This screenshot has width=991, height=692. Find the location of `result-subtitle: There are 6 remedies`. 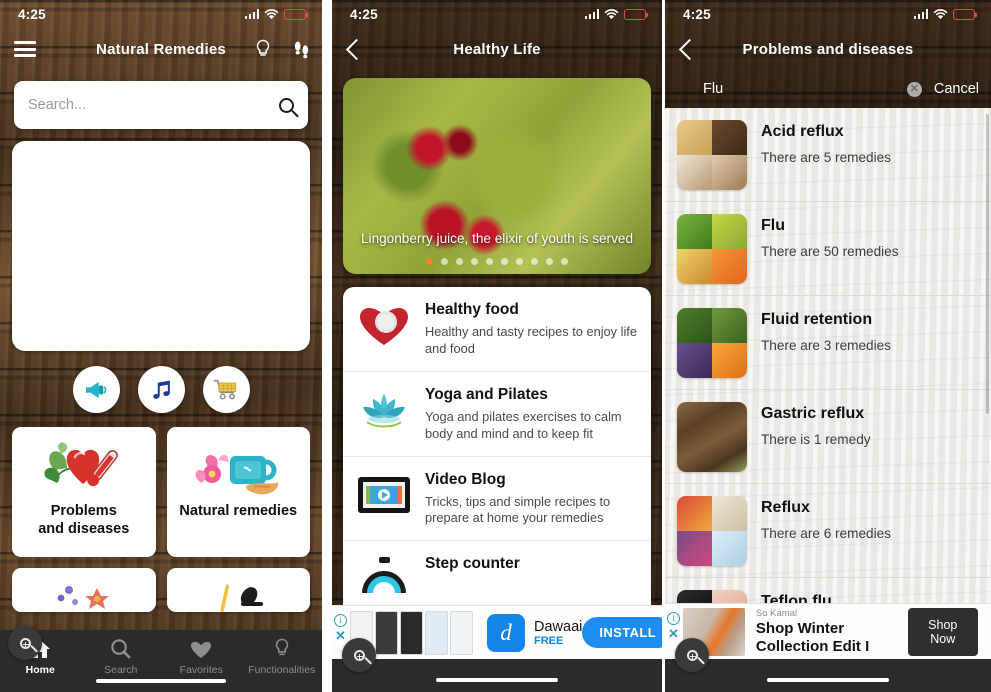

result-subtitle: There are 6 remedies is located at coordinates (826, 533).